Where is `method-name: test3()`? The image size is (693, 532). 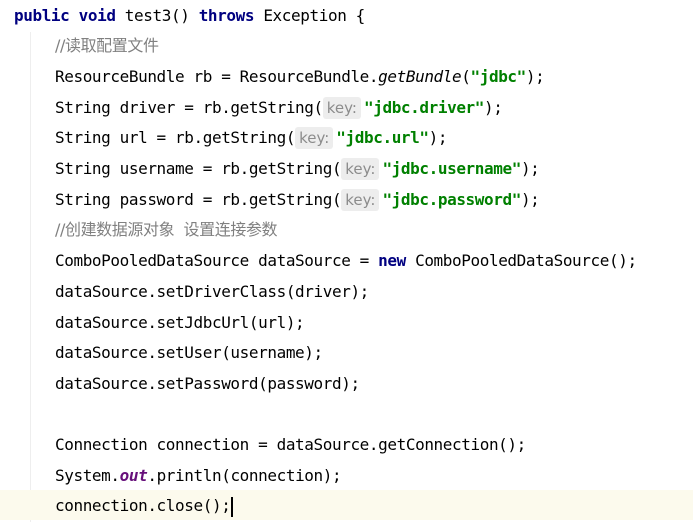
method-name: test3() is located at coordinates (157, 15).